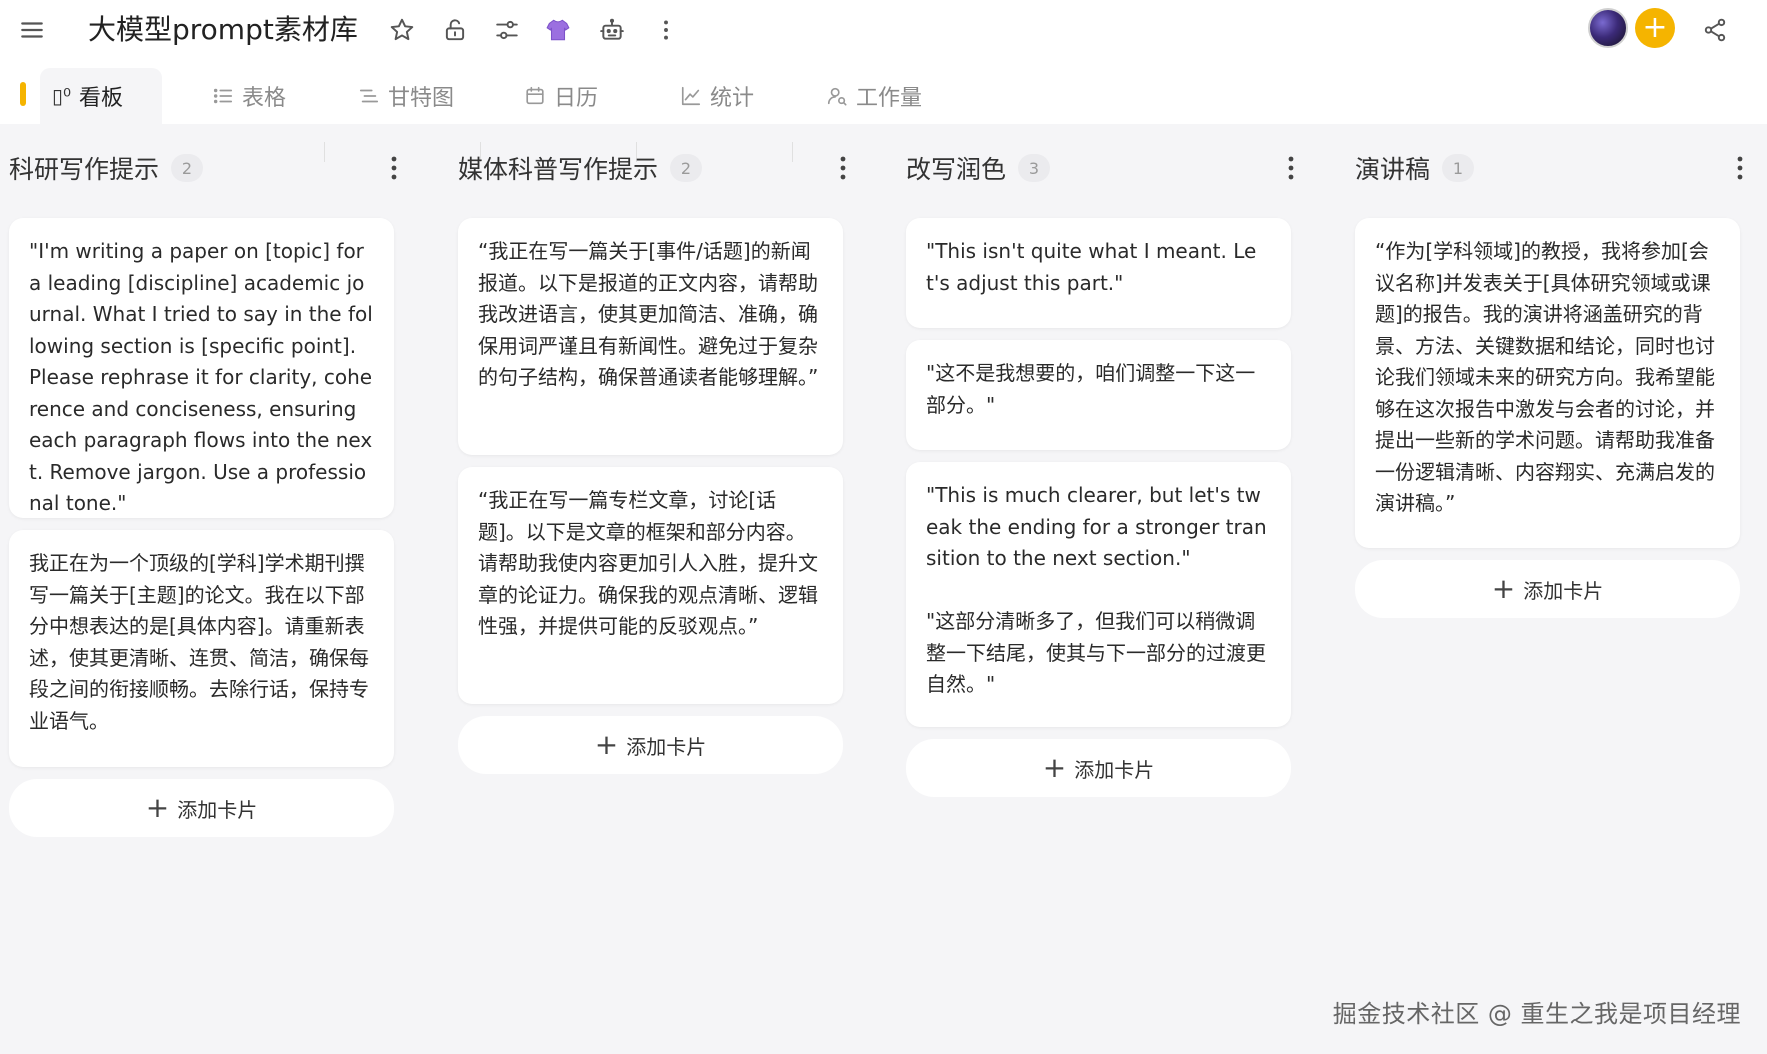 The height and width of the screenshot is (1054, 1767). What do you see at coordinates (535, 95) in the screenshot?
I see `calendar-icon` at bounding box center [535, 95].